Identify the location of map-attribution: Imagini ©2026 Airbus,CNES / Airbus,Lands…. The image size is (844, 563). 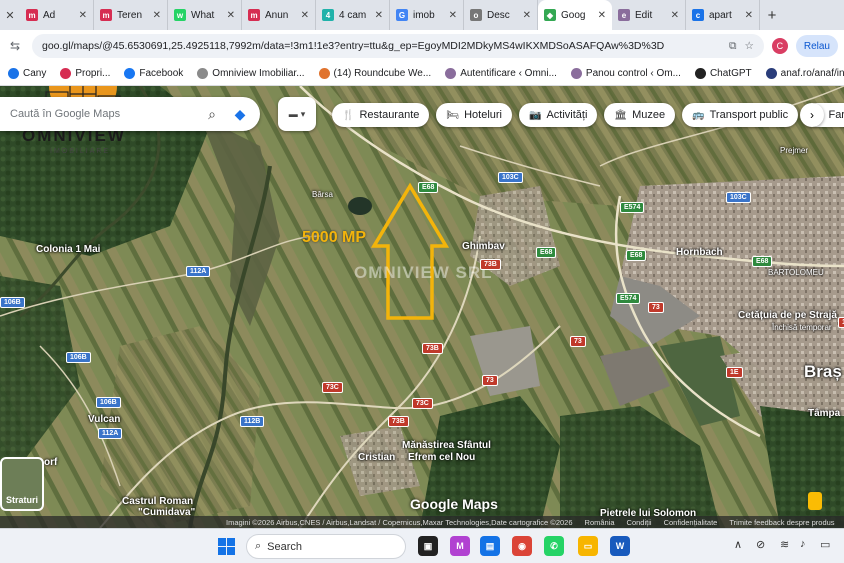
(422, 522).